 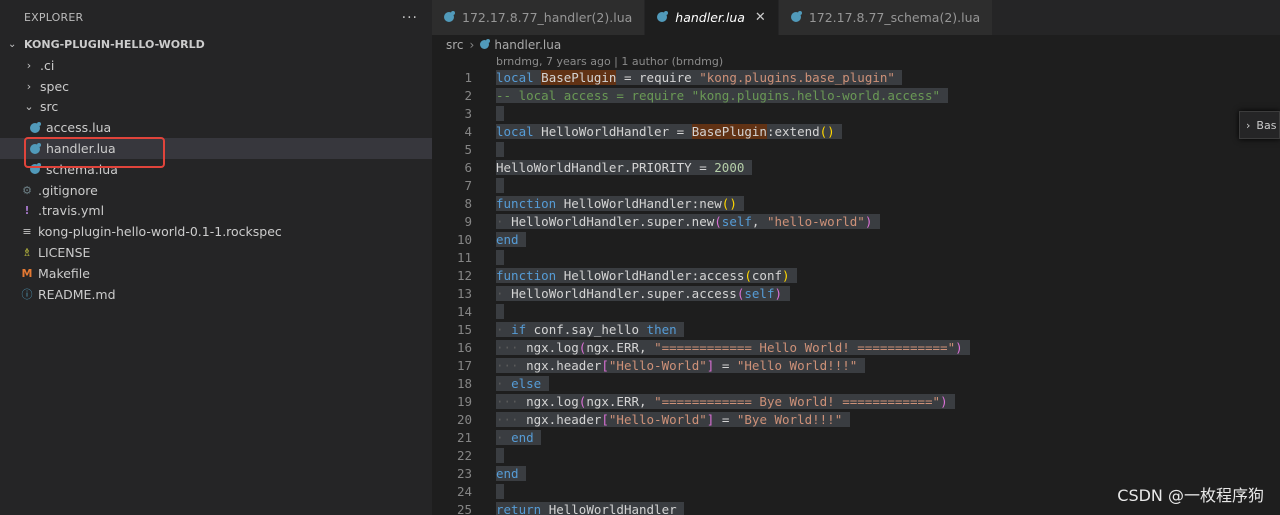 I want to click on code-line: 5, so click(x=701, y=150).